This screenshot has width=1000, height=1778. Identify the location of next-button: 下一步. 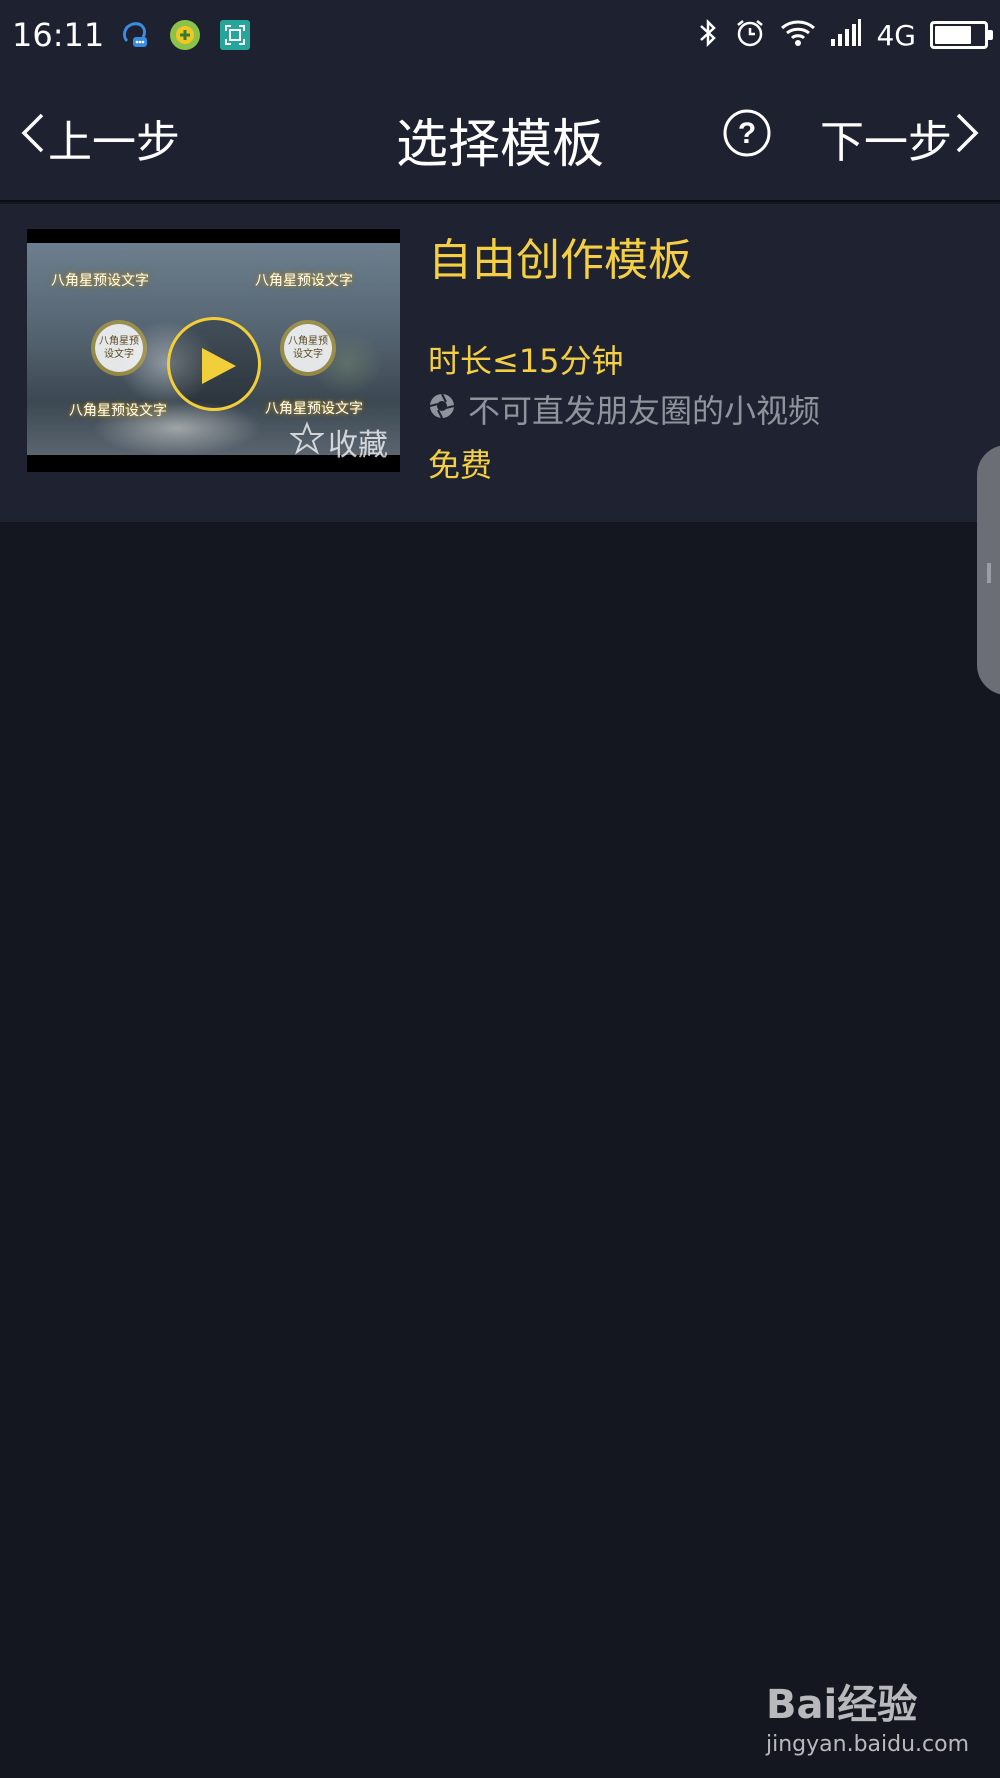
(901, 138).